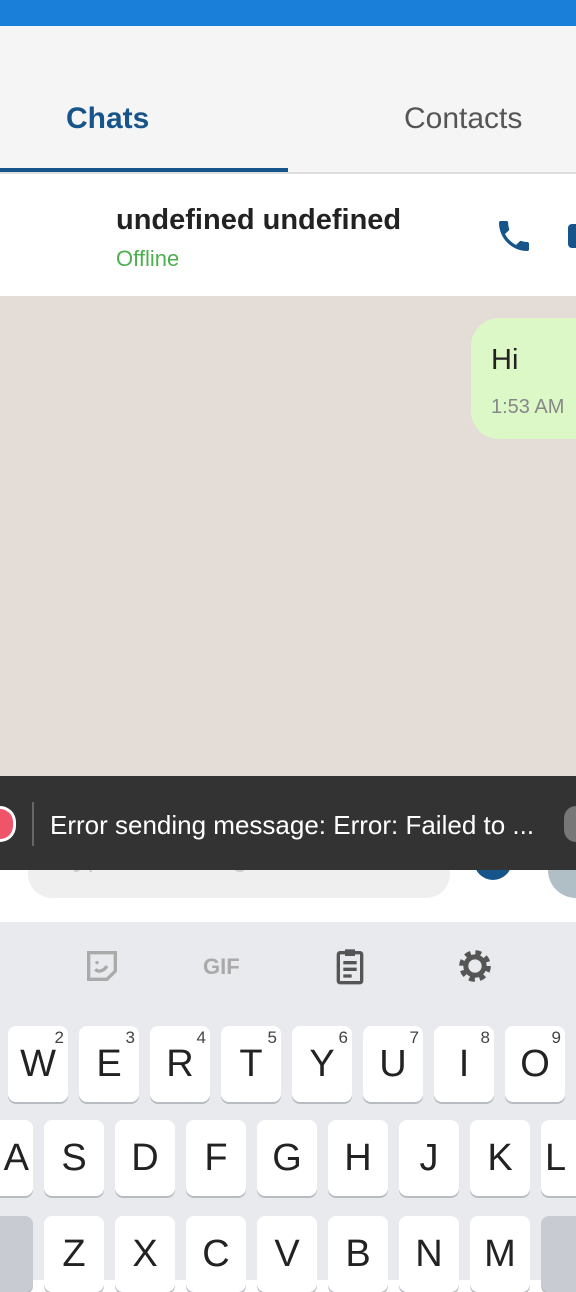 The image size is (576, 1292). Describe the element at coordinates (130, 1037) in the screenshot. I see `key-hint: 3` at that location.